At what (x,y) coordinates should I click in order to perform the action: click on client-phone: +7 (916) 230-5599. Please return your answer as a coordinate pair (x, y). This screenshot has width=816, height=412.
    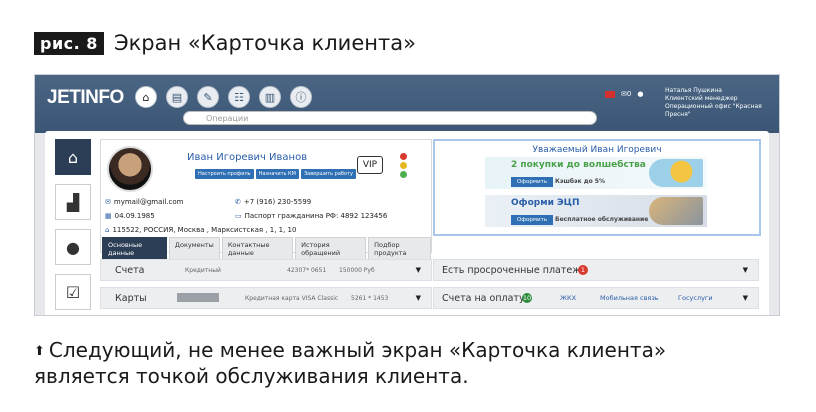
    Looking at the image, I should click on (277, 202).